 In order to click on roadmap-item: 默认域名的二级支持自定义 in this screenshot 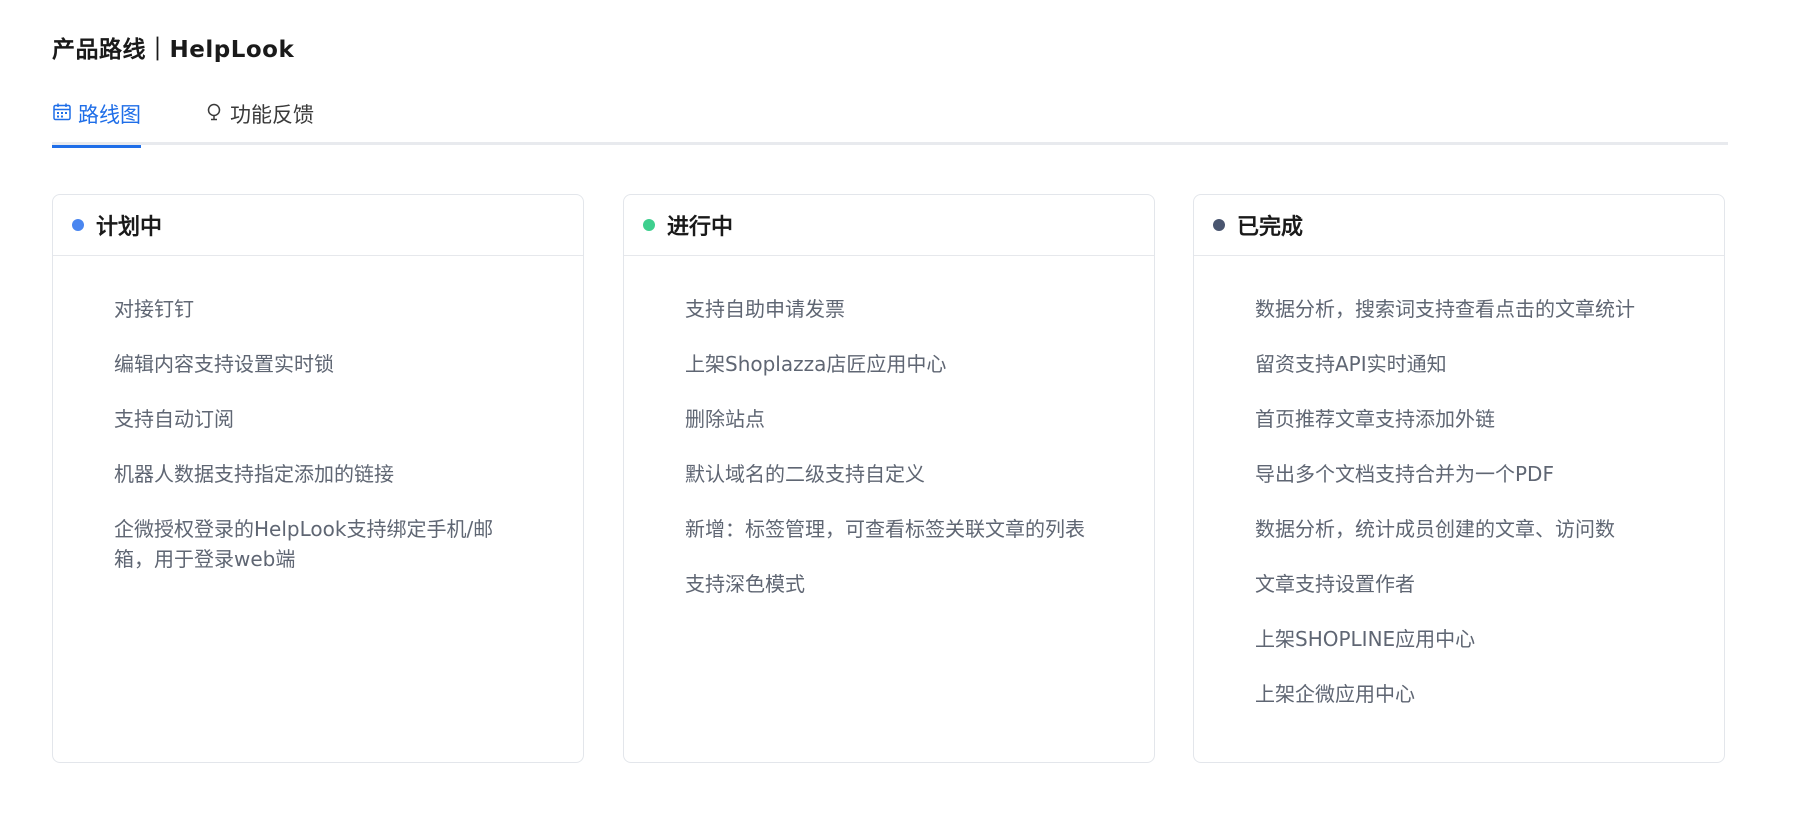, I will do `click(890, 474)`.